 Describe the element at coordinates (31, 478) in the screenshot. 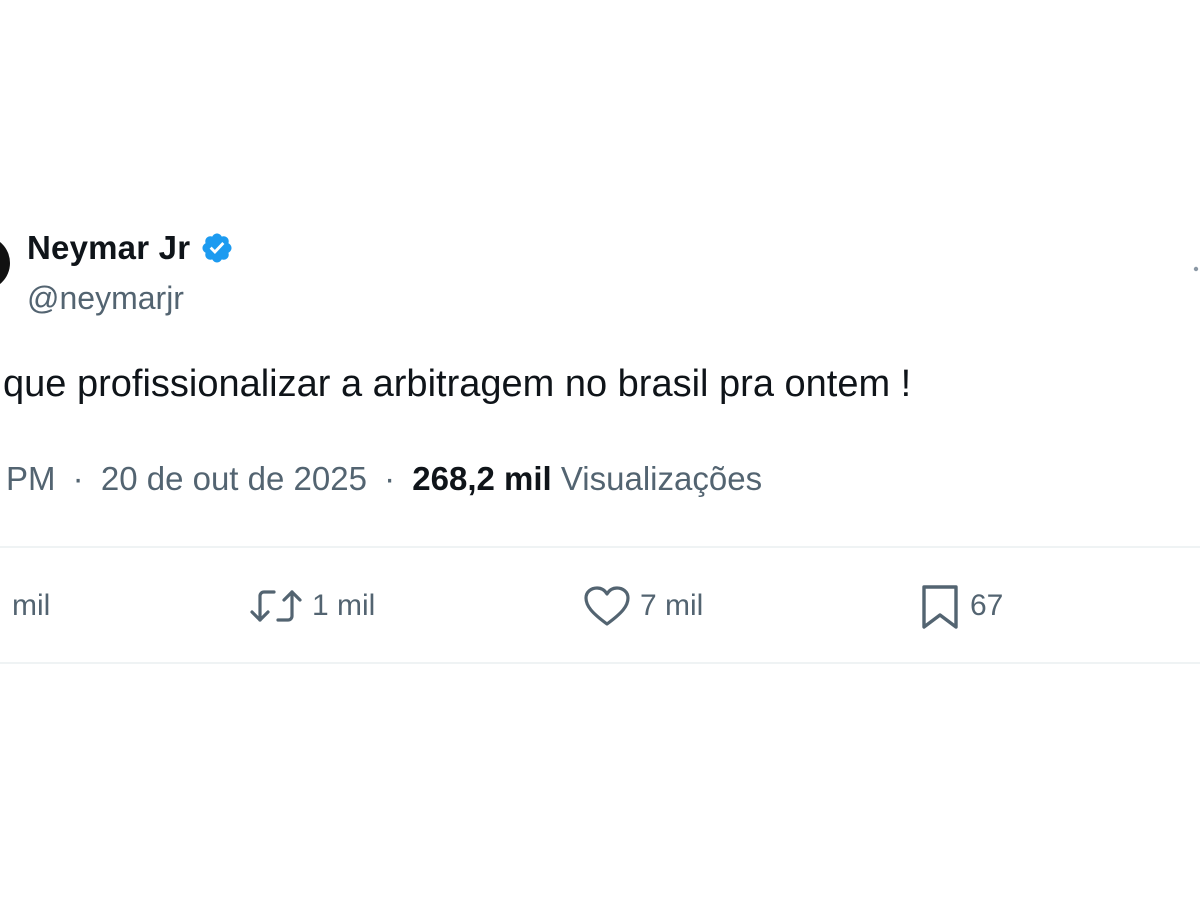

I see `tweet-time: PM` at that location.